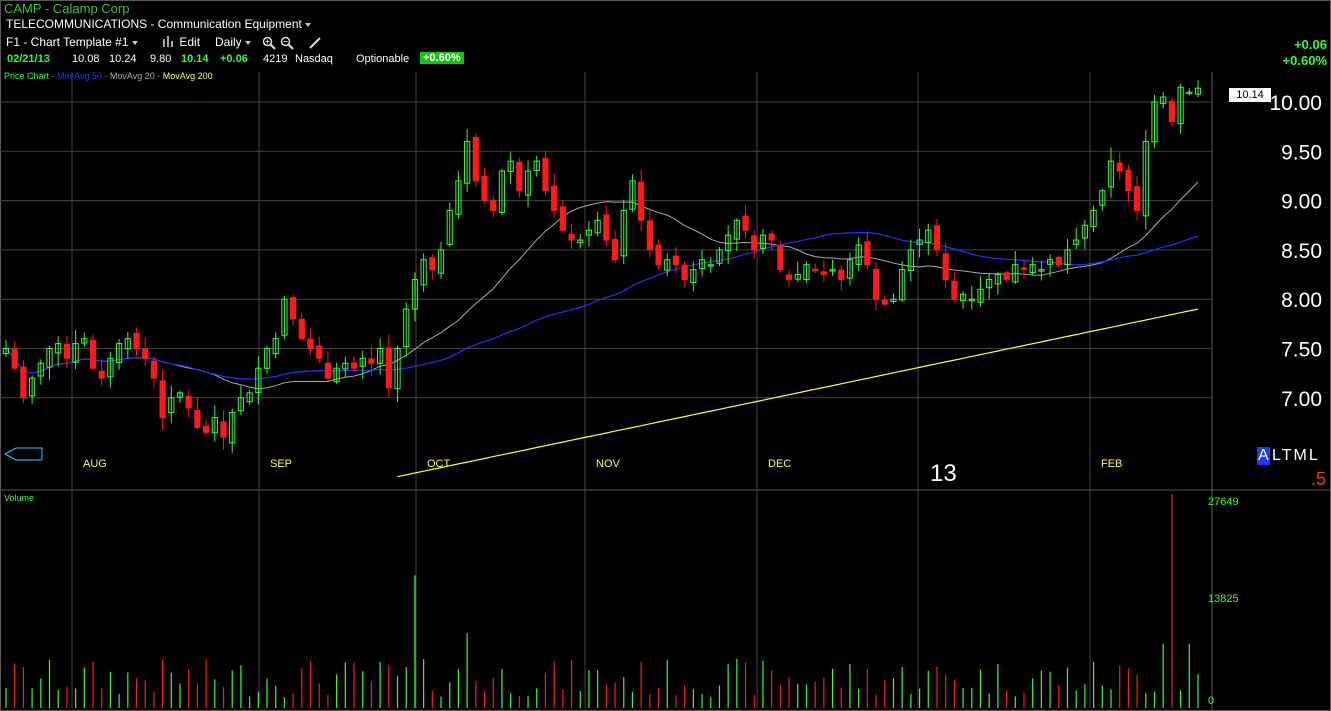 This screenshot has width=1331, height=711. What do you see at coordinates (281, 464) in the screenshot?
I see `month-label: SEP` at bounding box center [281, 464].